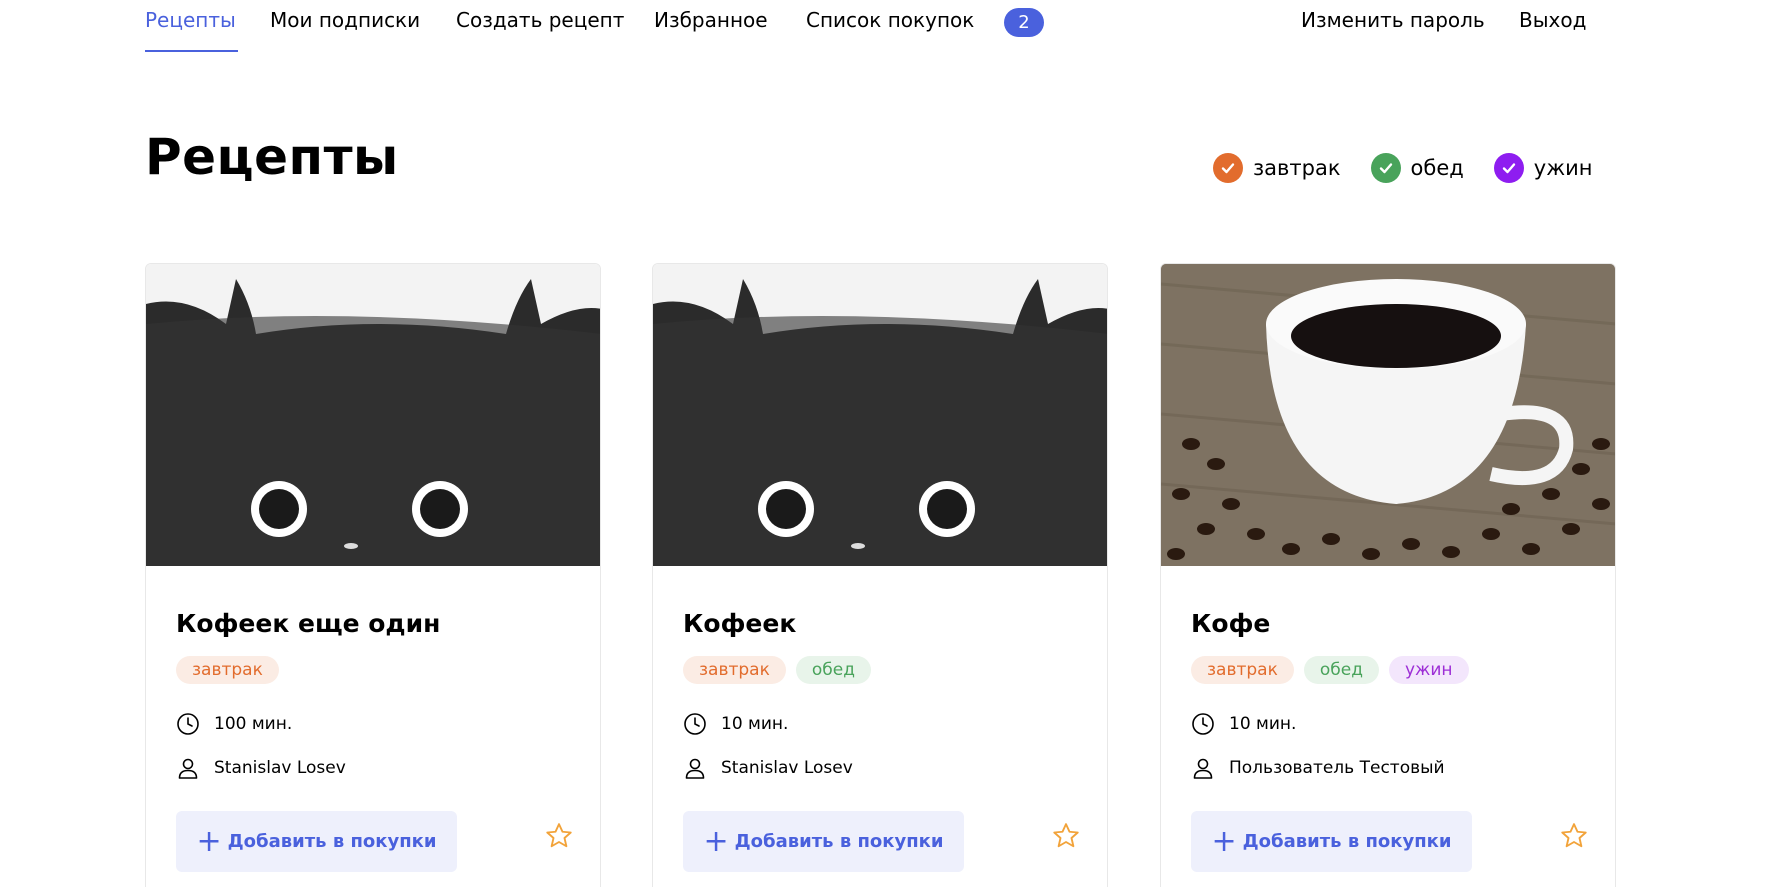 The image size is (1766, 887). I want to click on page-title: Рецепты, so click(272, 157).